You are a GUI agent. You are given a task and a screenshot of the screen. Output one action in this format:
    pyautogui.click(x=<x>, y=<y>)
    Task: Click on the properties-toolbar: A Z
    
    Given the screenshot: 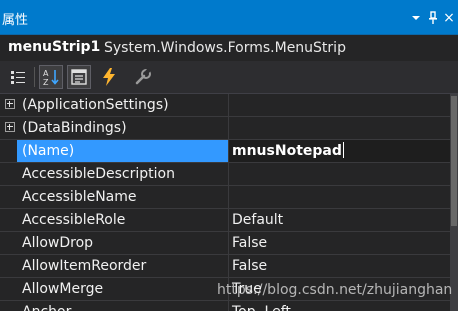 What is the action you would take?
    pyautogui.click(x=229, y=77)
    